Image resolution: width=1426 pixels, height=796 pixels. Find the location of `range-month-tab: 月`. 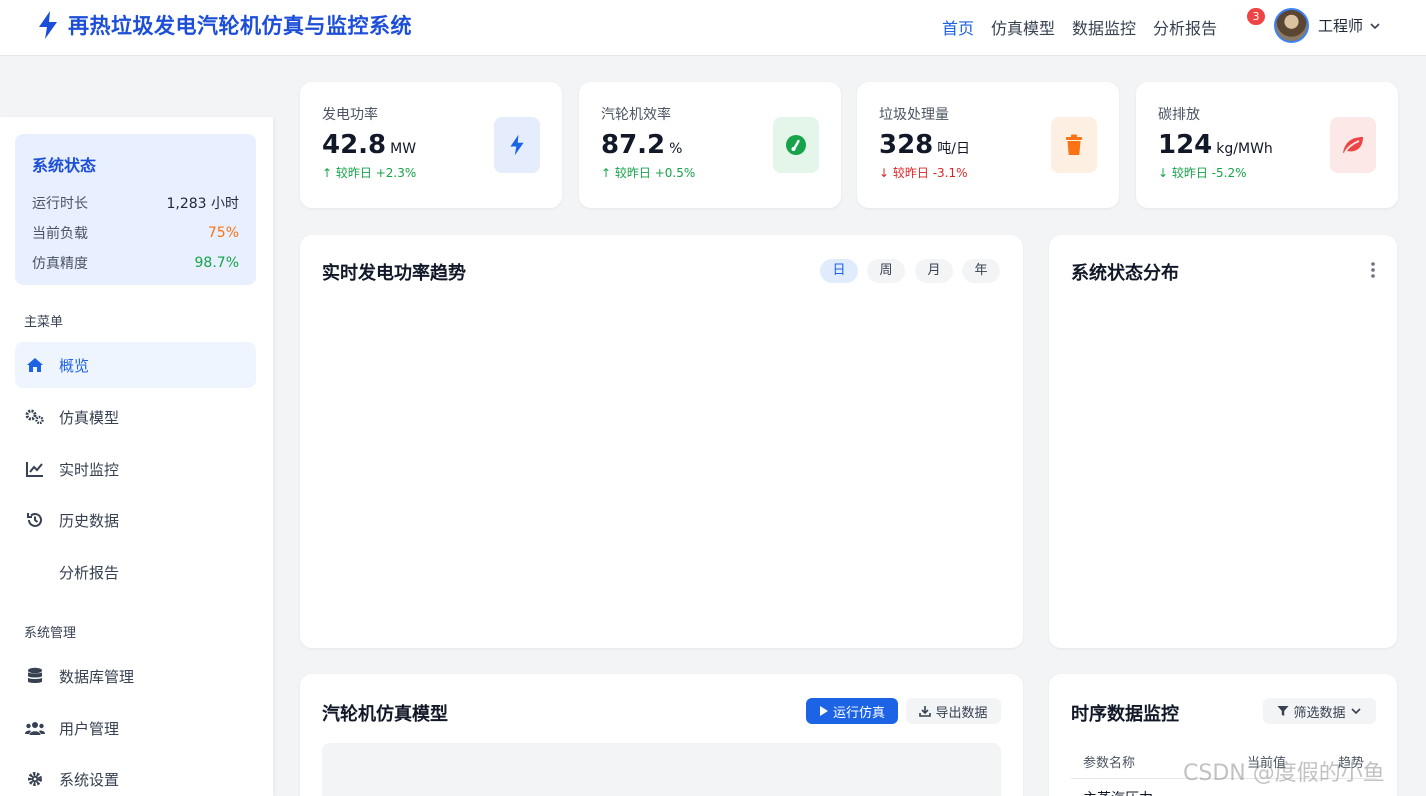

range-month-tab: 月 is located at coordinates (934, 271).